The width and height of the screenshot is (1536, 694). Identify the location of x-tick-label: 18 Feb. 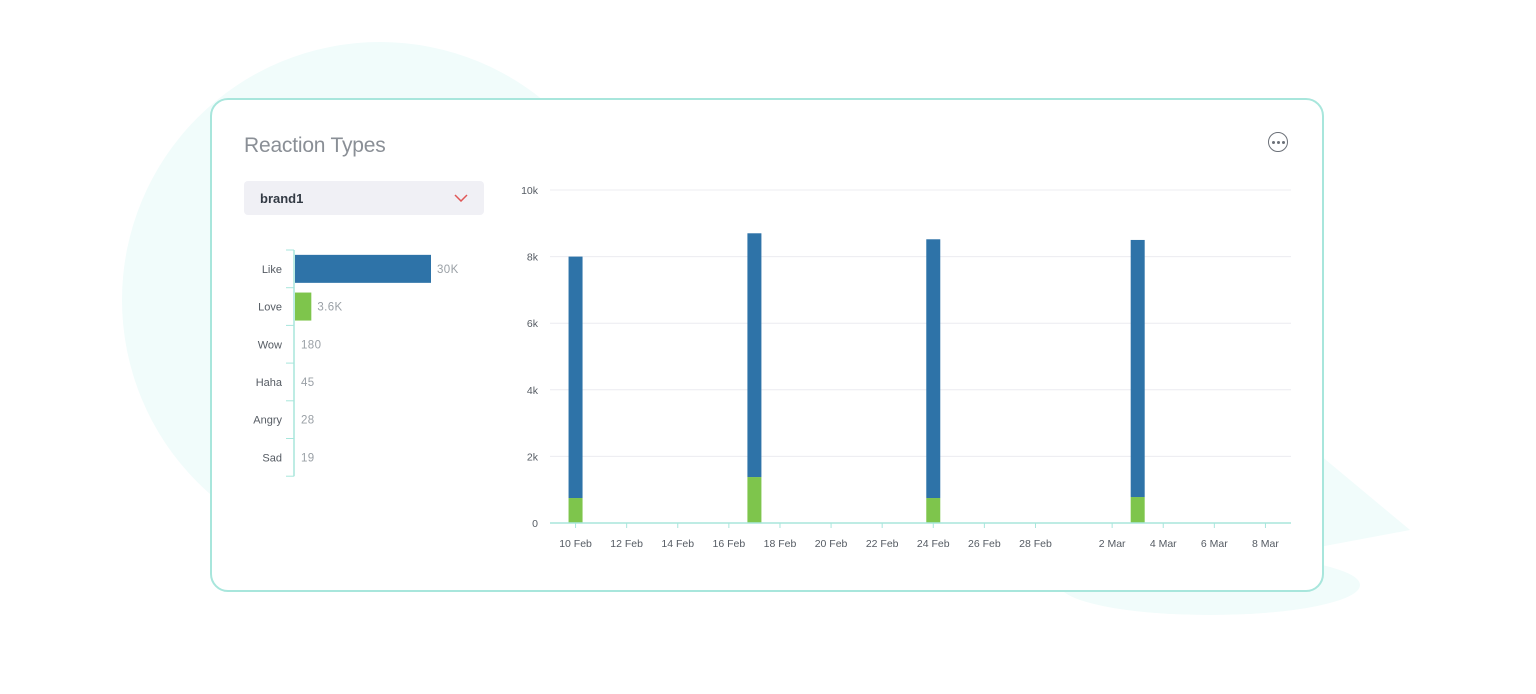
(780, 544).